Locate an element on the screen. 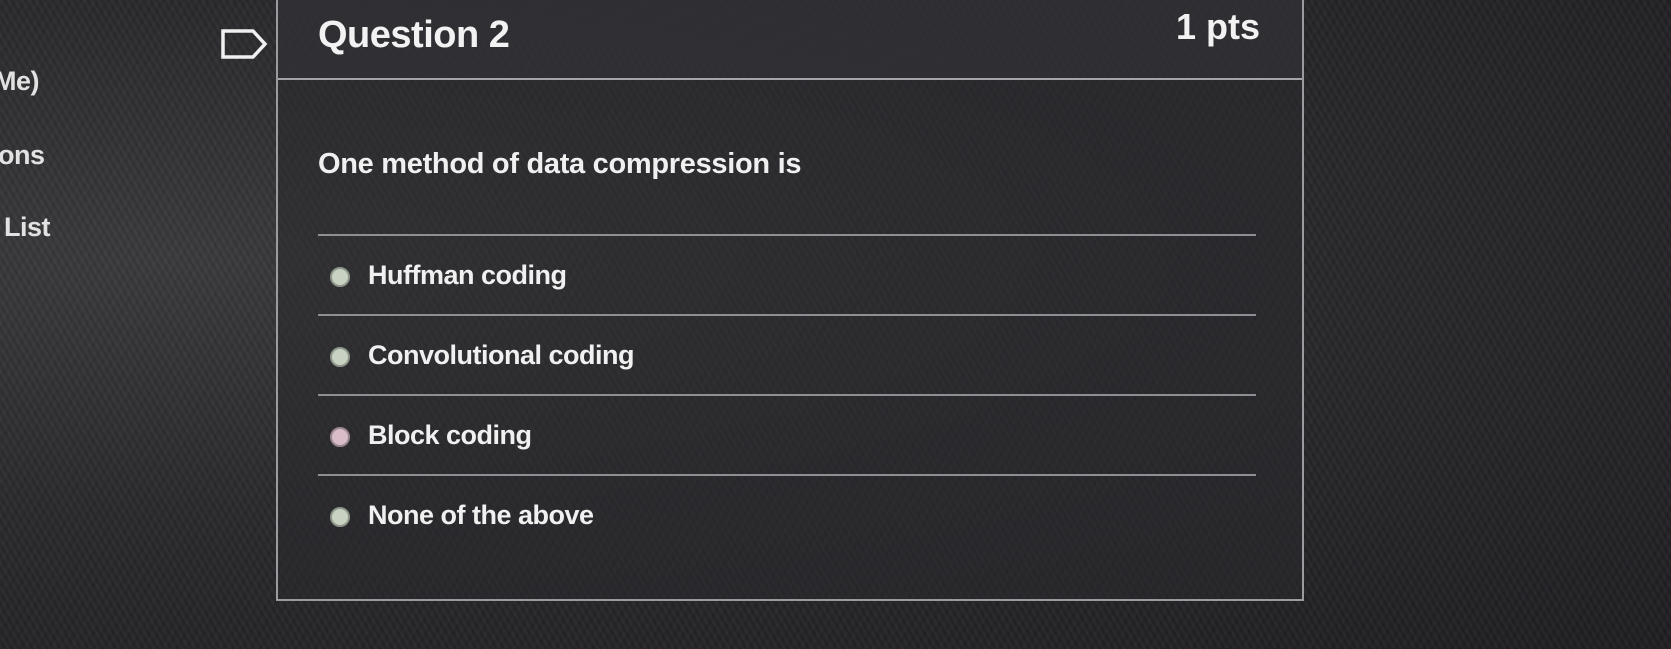 The image size is (1671, 649). answer-option: Convolutional coding is located at coordinates (787, 354).